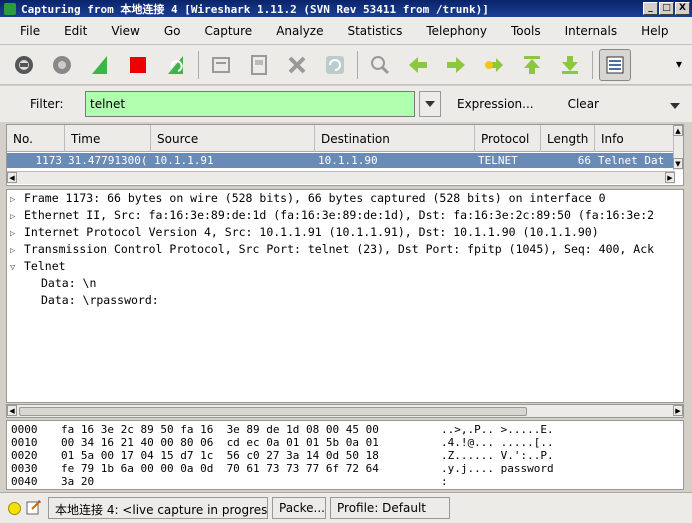 The height and width of the screenshot is (523, 692). I want to click on menu-internals: Internals, so click(591, 31).